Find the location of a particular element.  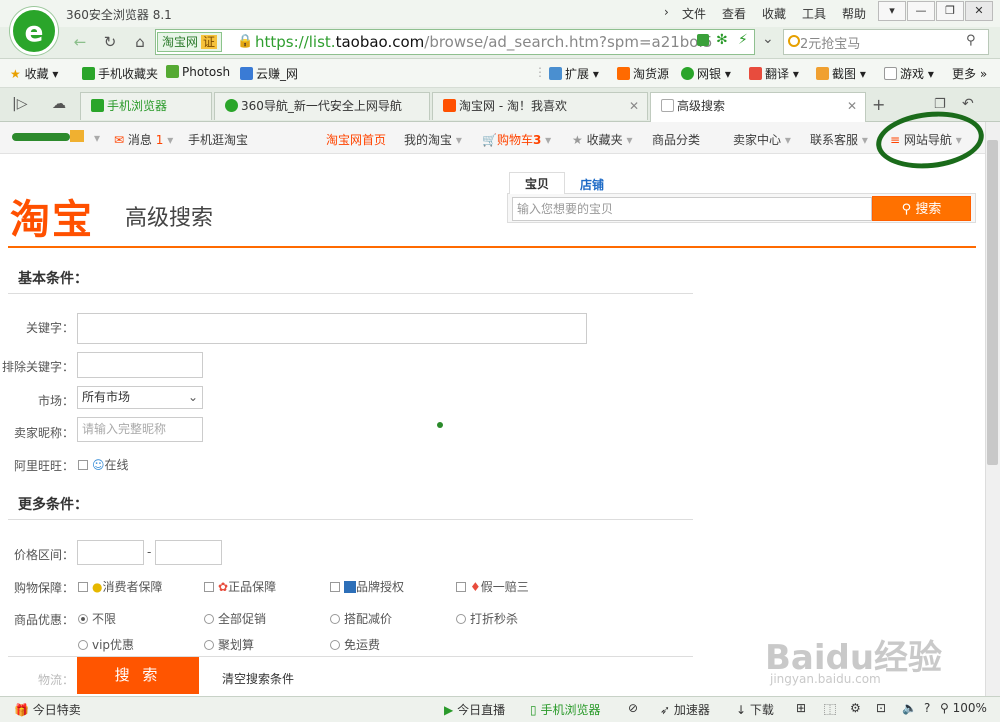

maximize-button: ❐ is located at coordinates (950, 11).